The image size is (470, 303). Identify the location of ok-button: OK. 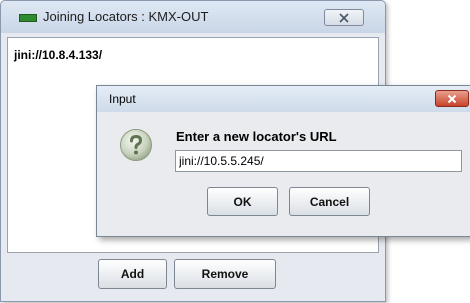
(242, 201).